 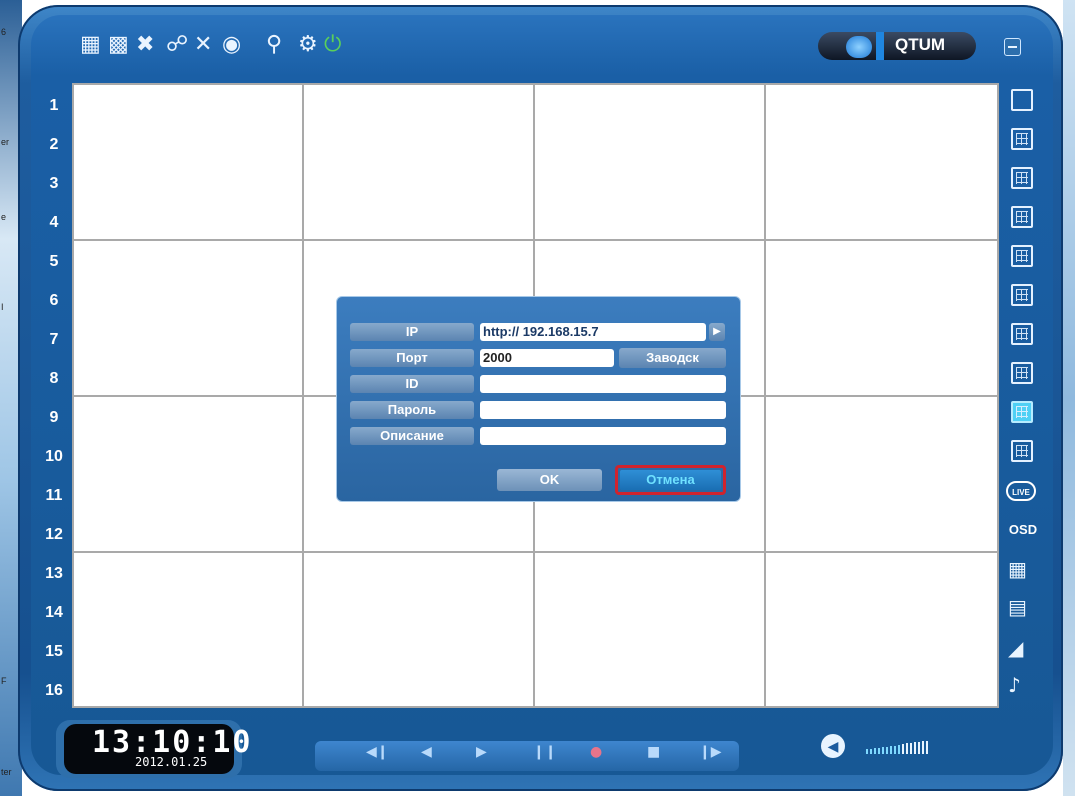 I want to click on record-icon: ●, so click(x=596, y=752).